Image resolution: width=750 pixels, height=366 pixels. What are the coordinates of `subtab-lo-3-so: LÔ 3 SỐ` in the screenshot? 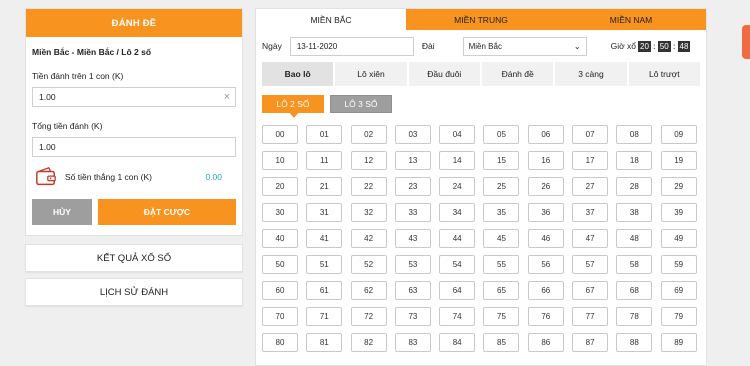 It's located at (361, 104).